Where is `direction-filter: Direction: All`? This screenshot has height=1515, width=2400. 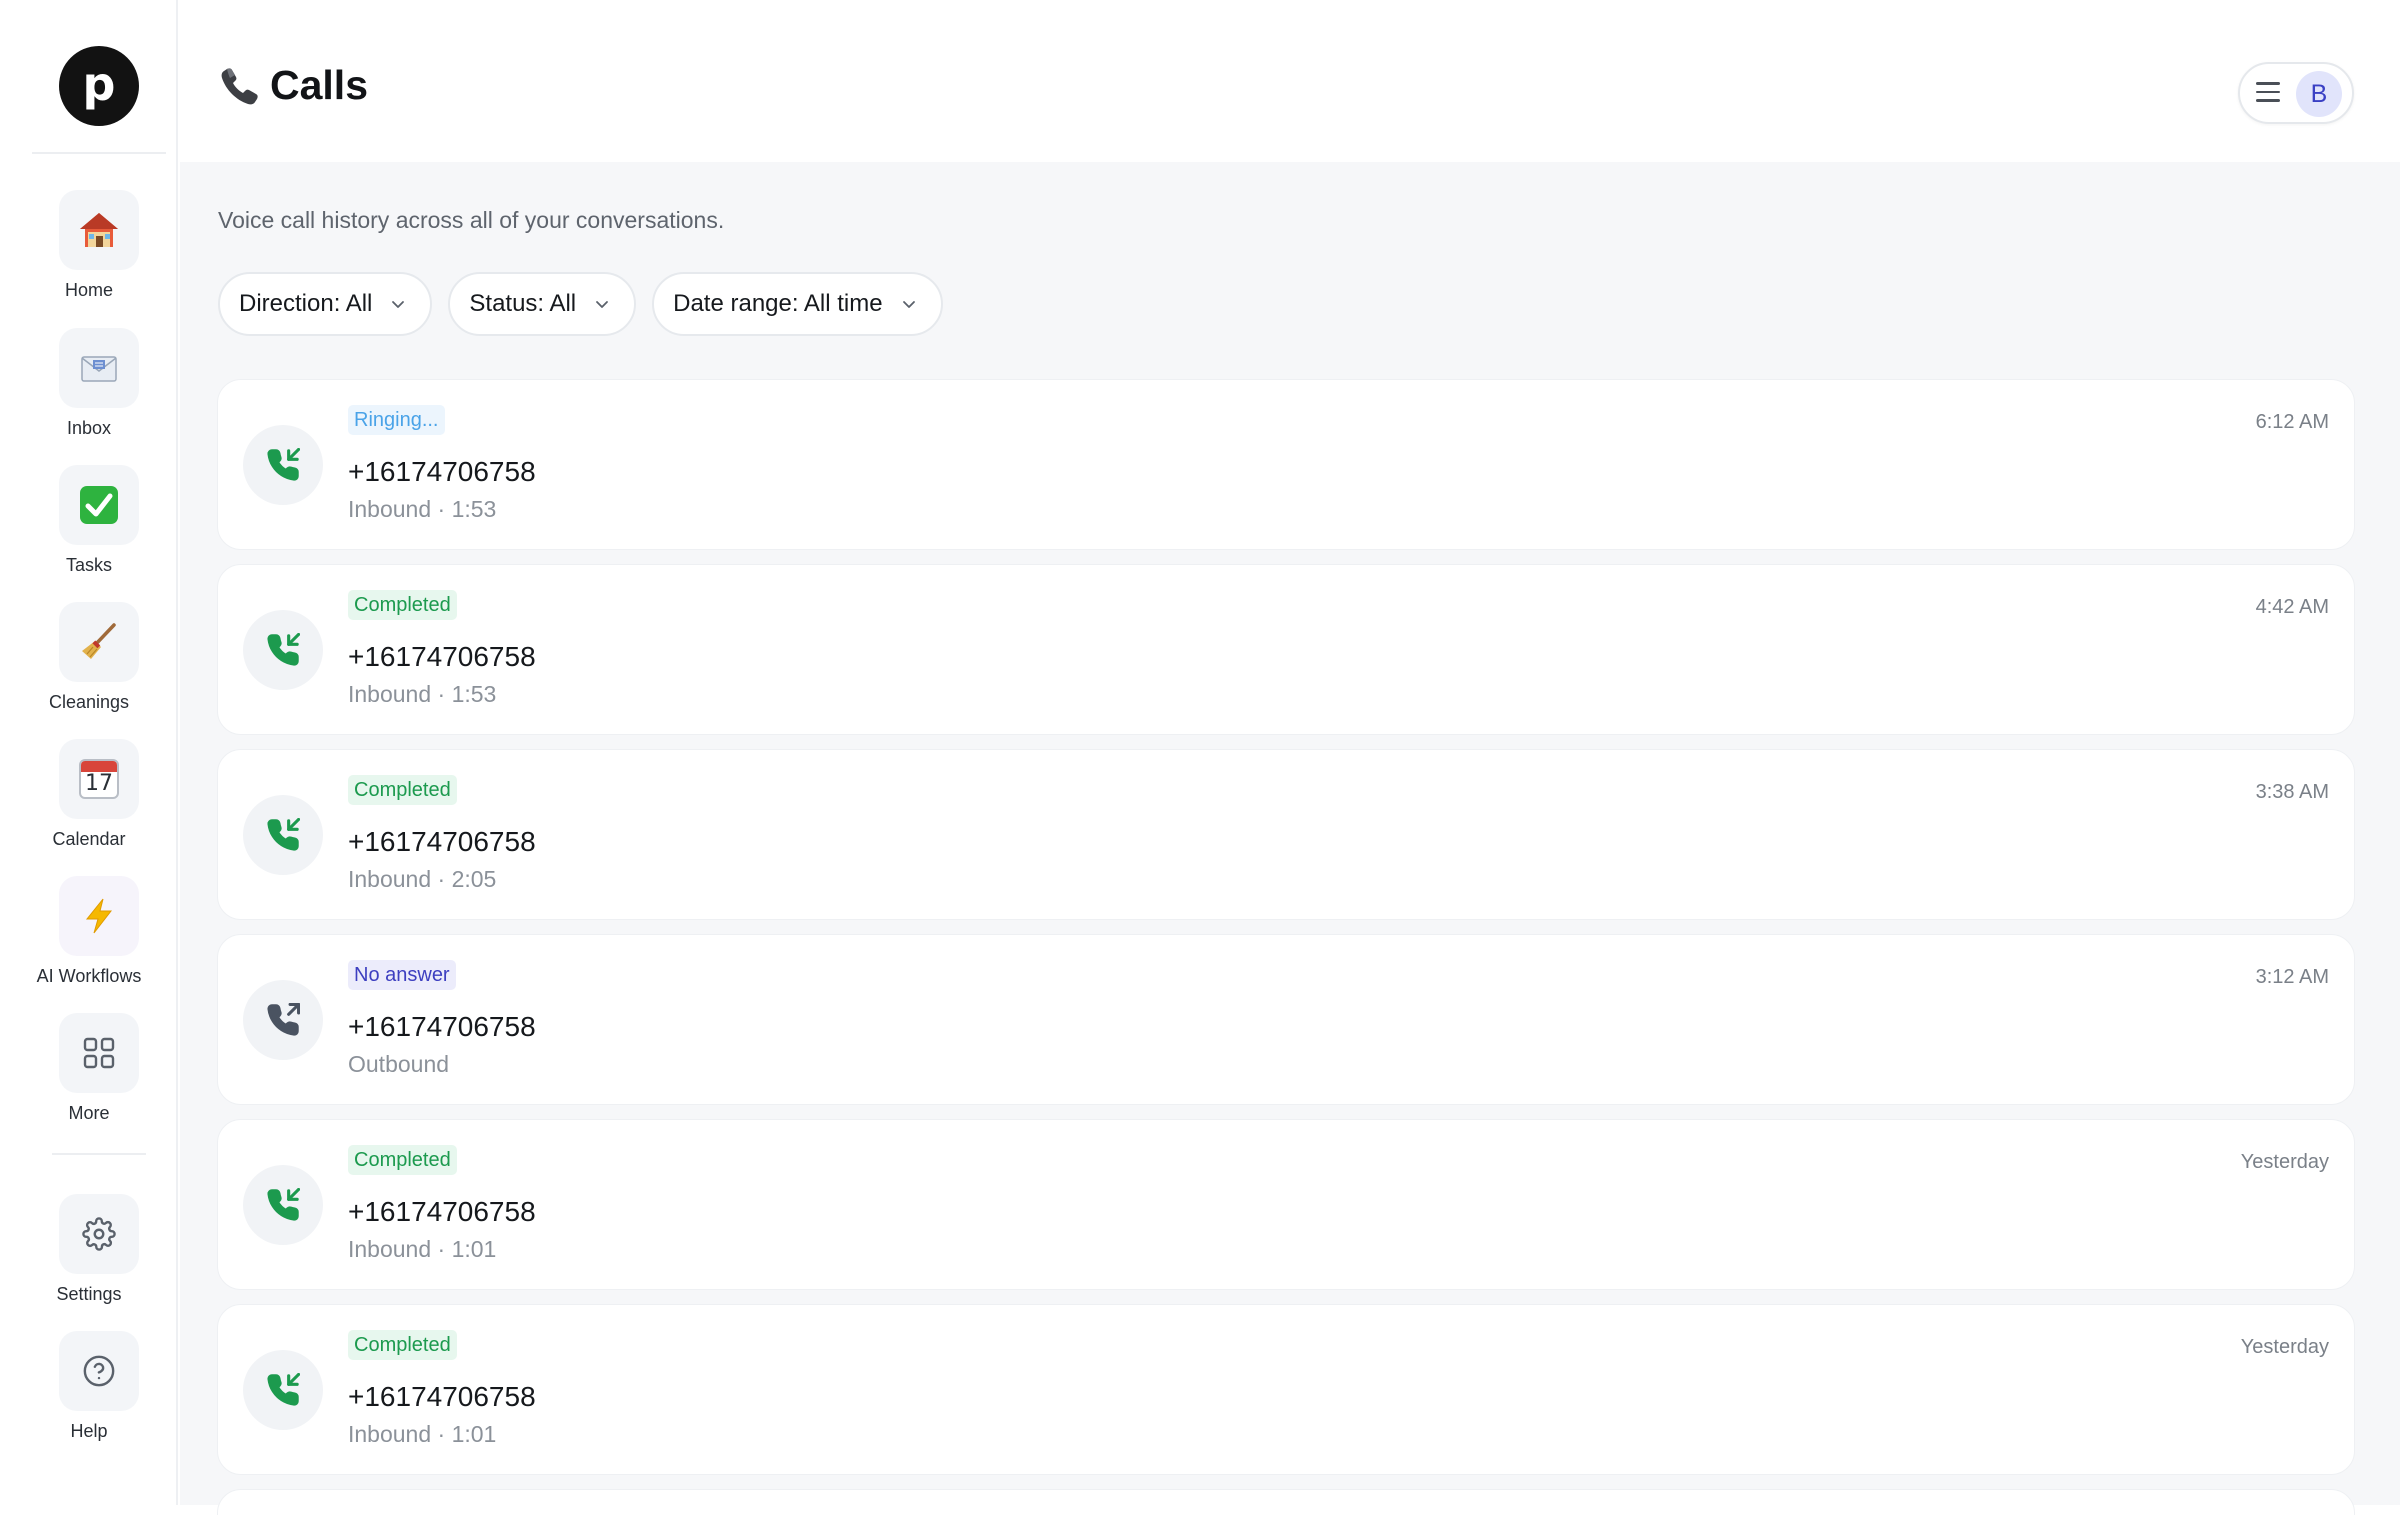 direction-filter: Direction: All is located at coordinates (325, 304).